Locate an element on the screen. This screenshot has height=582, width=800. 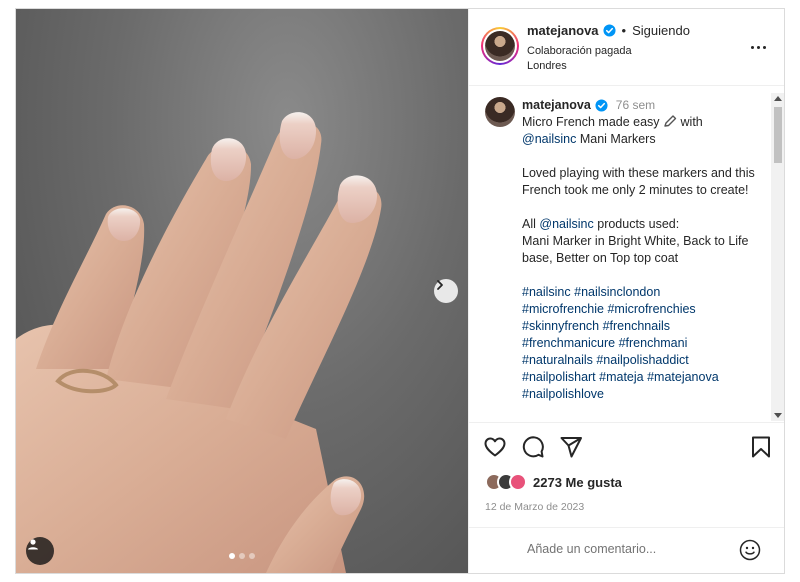
caption-scrollbar is located at coordinates (777, 257).